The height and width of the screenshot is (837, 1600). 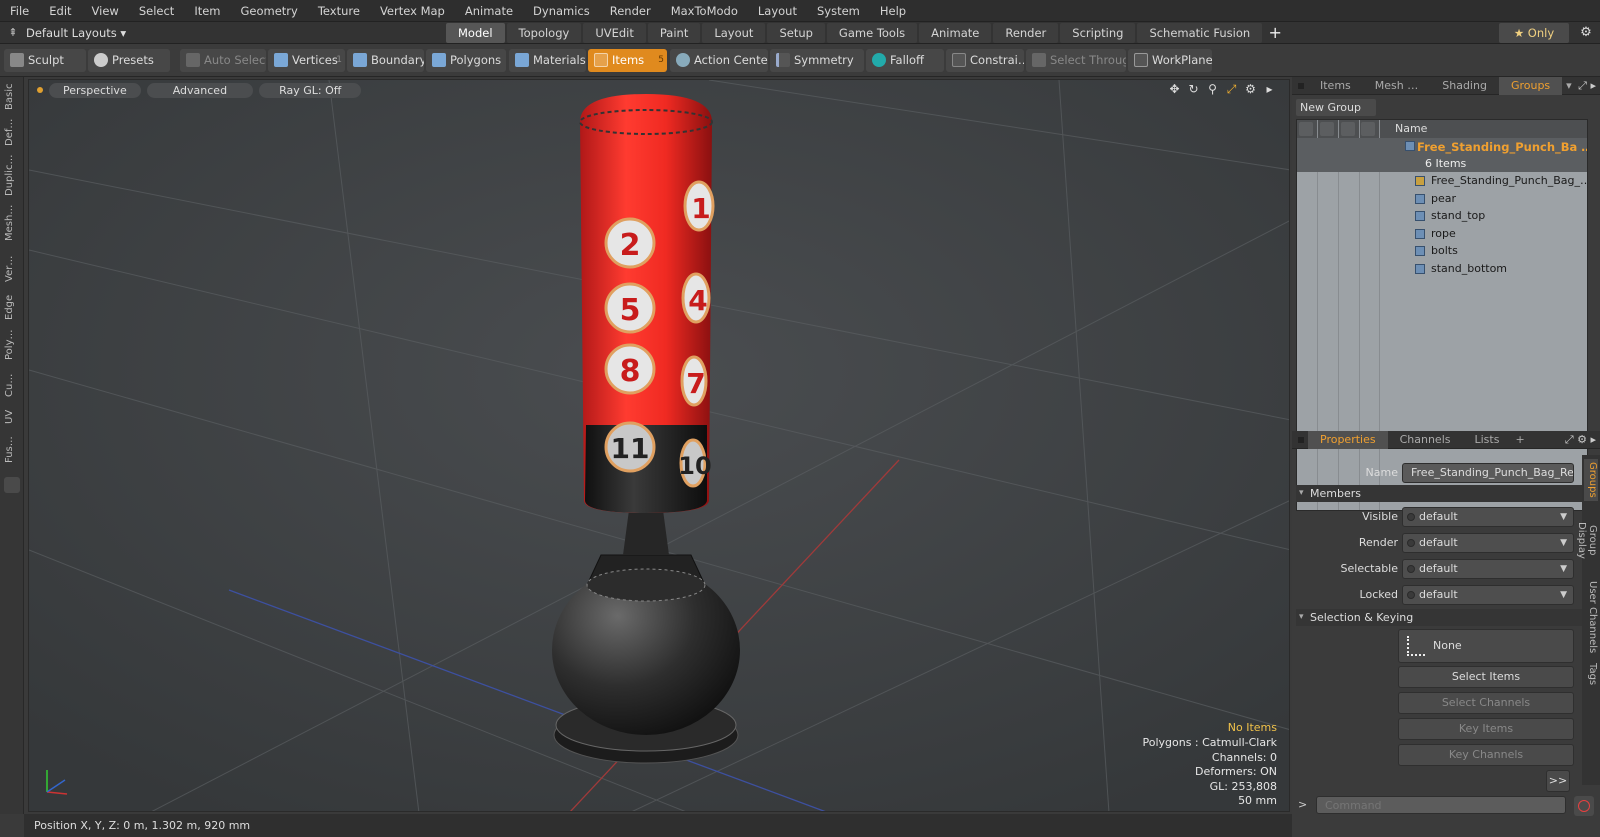 I want to click on none-button: None, so click(x=1486, y=646).